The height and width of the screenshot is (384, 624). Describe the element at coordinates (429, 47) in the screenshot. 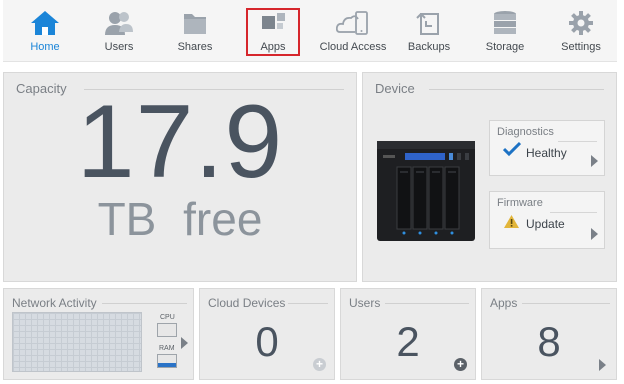

I see `nav-backups-label: Backups` at that location.